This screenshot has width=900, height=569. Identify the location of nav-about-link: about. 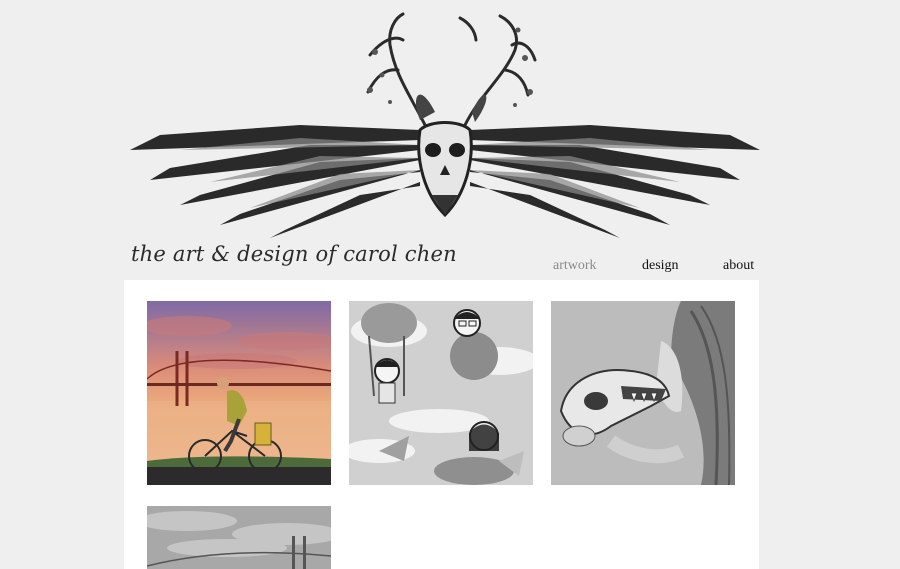
(738, 266).